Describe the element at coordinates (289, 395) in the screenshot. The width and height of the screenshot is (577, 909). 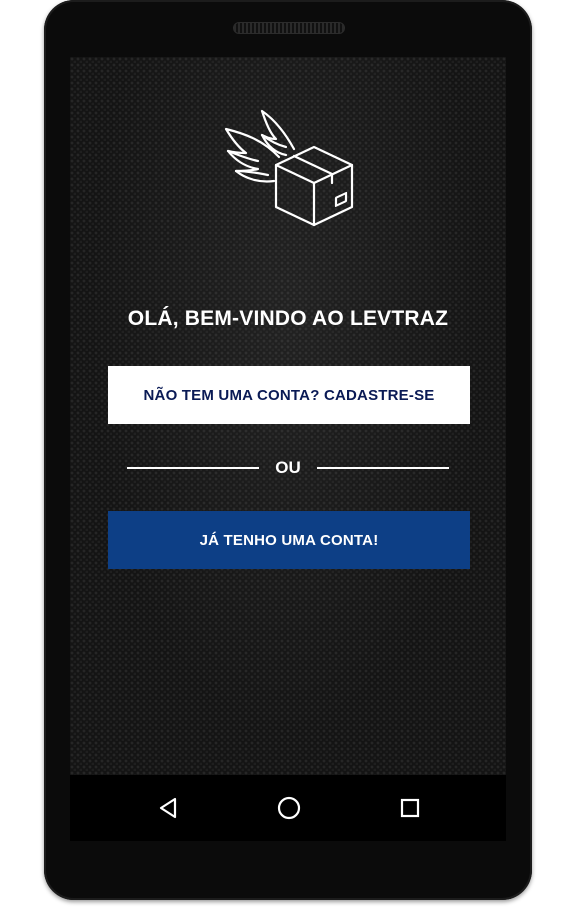
I see `signup-button: NÃO TEM UMA CONTA? CADASTRE-SE` at that location.